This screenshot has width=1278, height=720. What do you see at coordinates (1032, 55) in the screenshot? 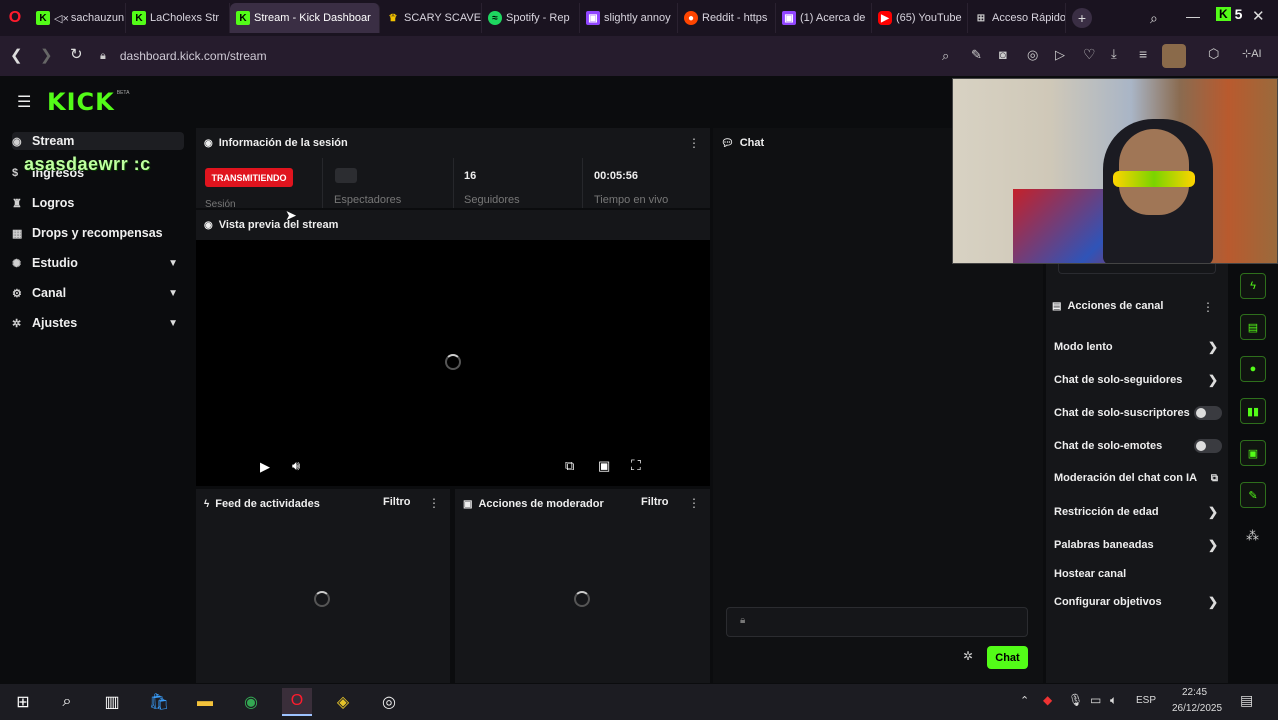
I see `shield-icon: ◎` at bounding box center [1032, 55].